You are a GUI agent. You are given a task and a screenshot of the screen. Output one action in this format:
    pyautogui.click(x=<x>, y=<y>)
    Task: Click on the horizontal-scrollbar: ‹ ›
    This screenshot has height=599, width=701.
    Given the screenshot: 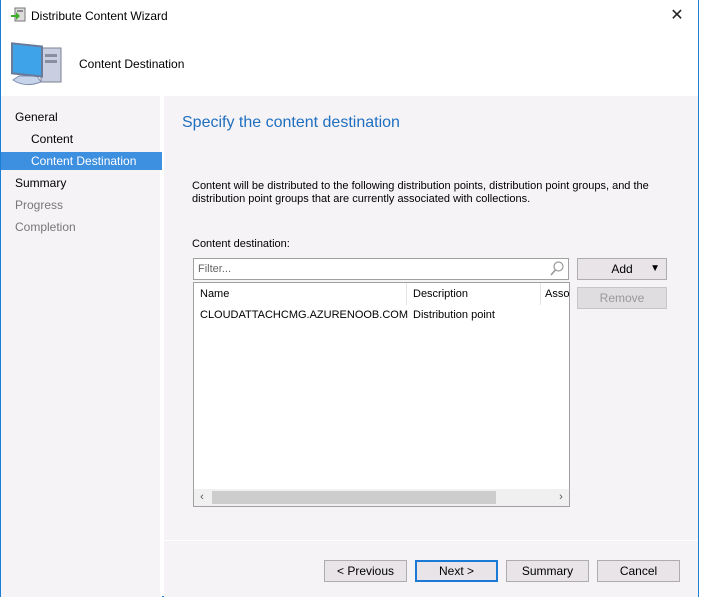 What is the action you would take?
    pyautogui.click(x=381, y=497)
    